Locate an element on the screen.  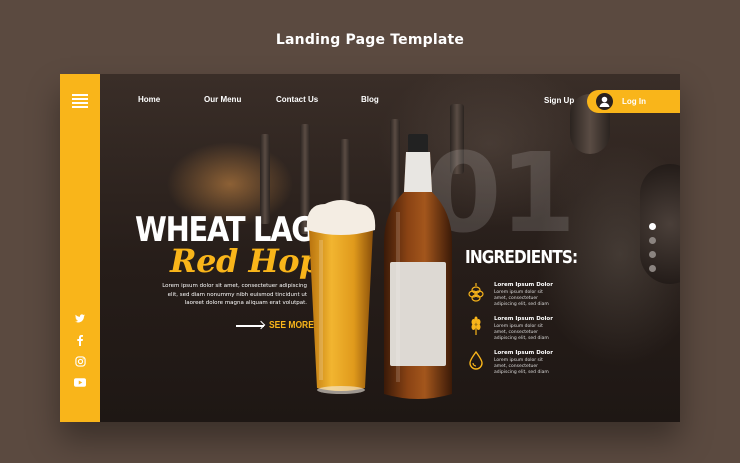
youtube-icon is located at coordinates (80, 382).